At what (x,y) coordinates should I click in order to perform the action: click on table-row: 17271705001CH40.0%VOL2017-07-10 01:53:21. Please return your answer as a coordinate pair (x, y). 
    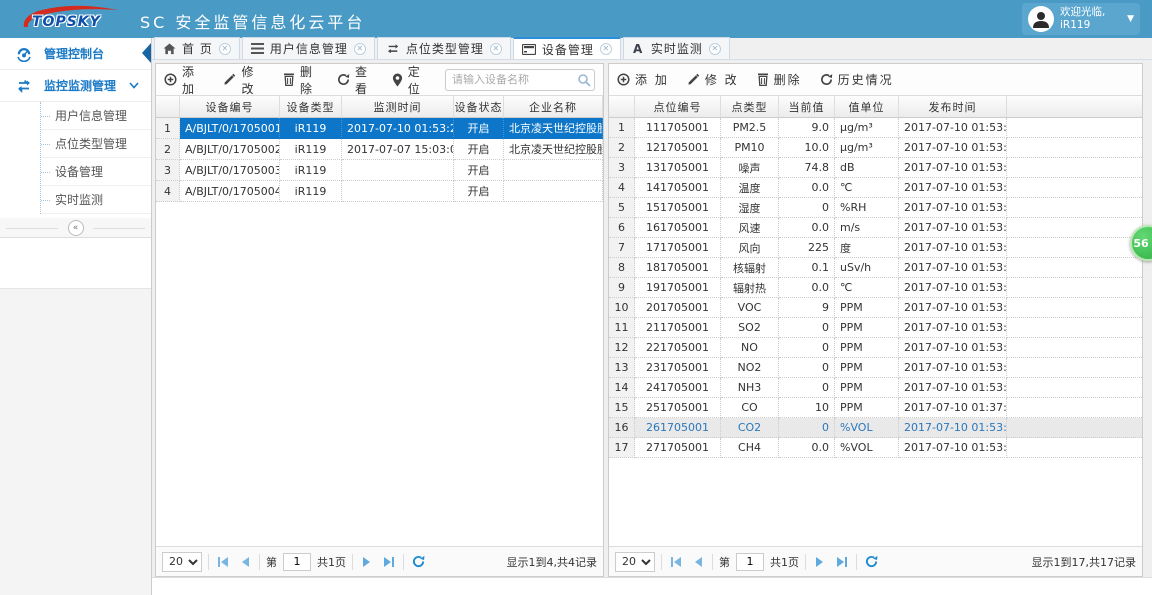
    Looking at the image, I should click on (875, 448).